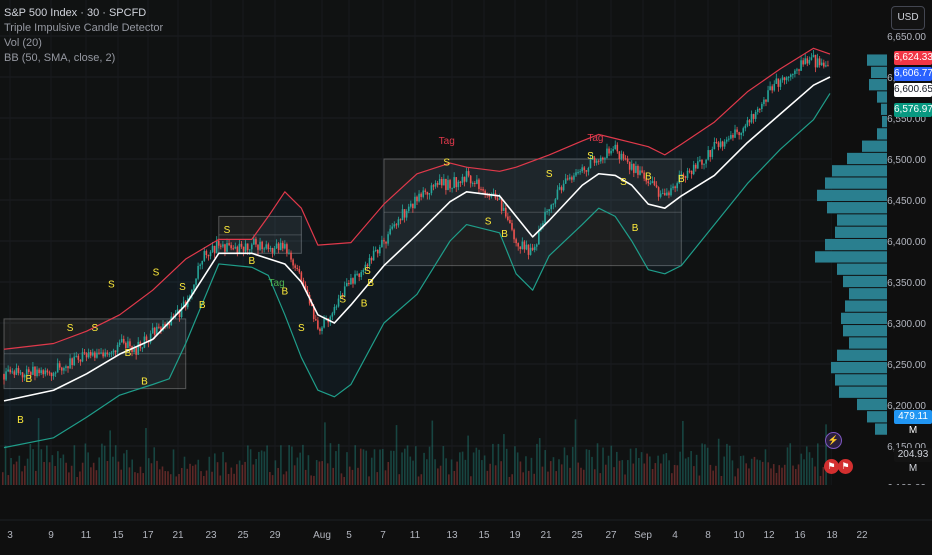 This screenshot has height=555, width=932. I want to click on y-tick-label: 6,350.00, so click(906, 283).